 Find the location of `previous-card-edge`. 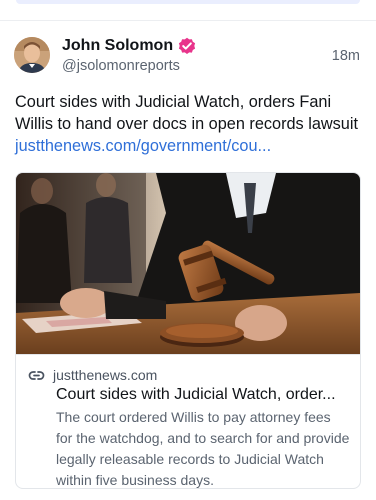

previous-card-edge is located at coordinates (188, 2).